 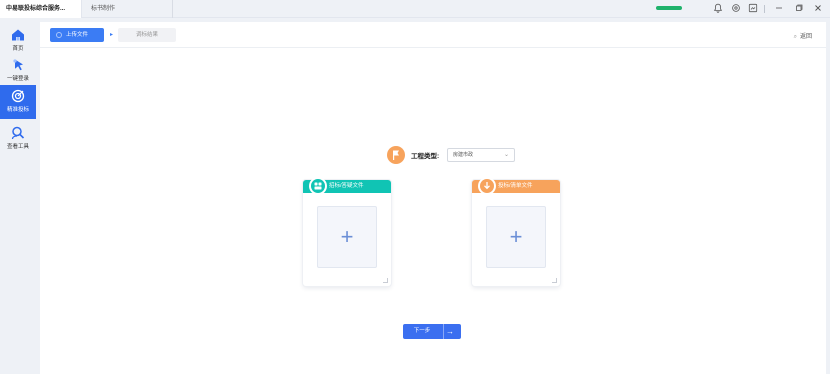 I want to click on progress-fill, so click(x=669, y=8).